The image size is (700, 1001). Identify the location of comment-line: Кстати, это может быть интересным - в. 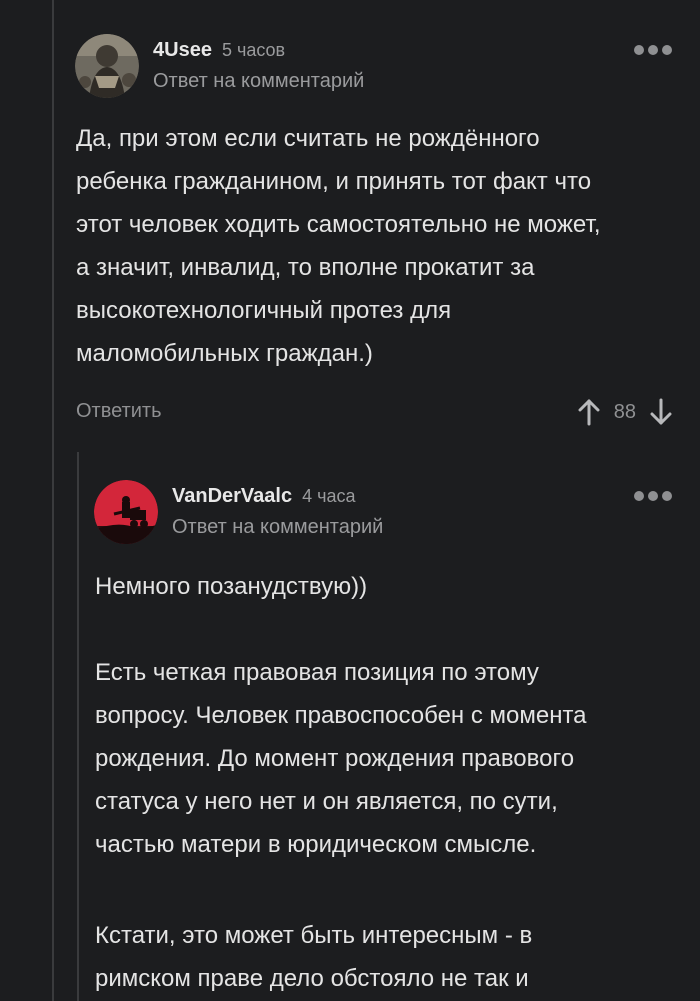
(314, 935).